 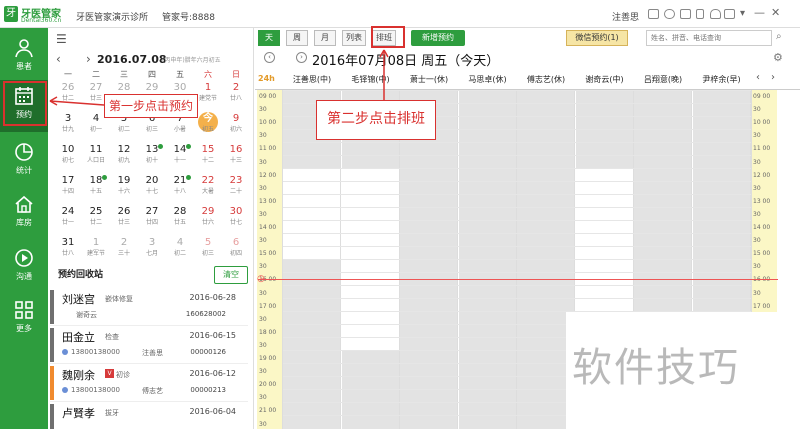 I want to click on step1-label: 第一步点击预约, so click(x=151, y=106).